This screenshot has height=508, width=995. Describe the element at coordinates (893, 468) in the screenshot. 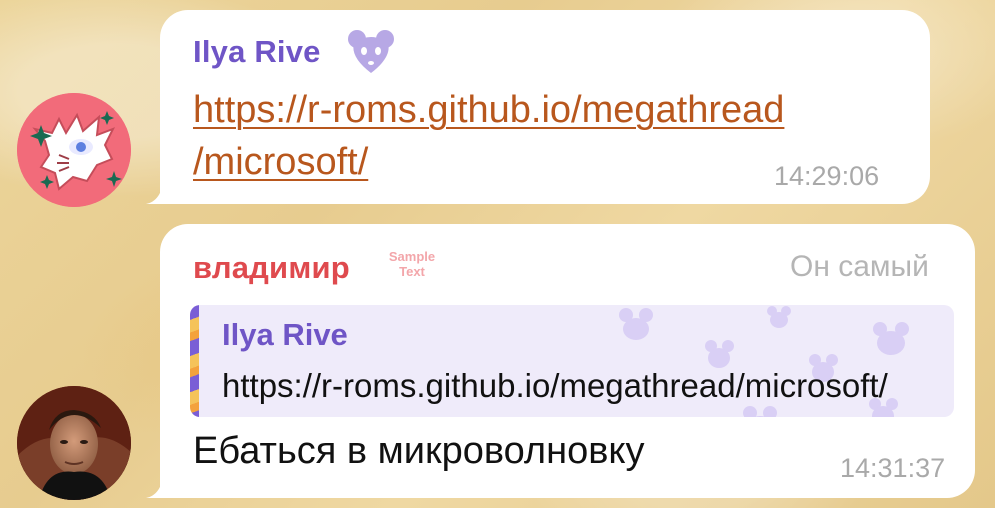

I see `message-time: 14:31:37` at that location.